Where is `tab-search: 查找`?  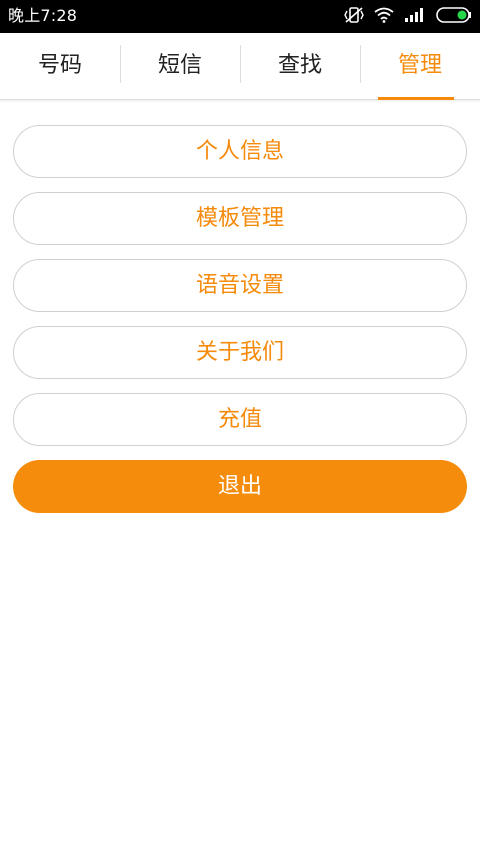
tab-search: 查找 is located at coordinates (300, 66).